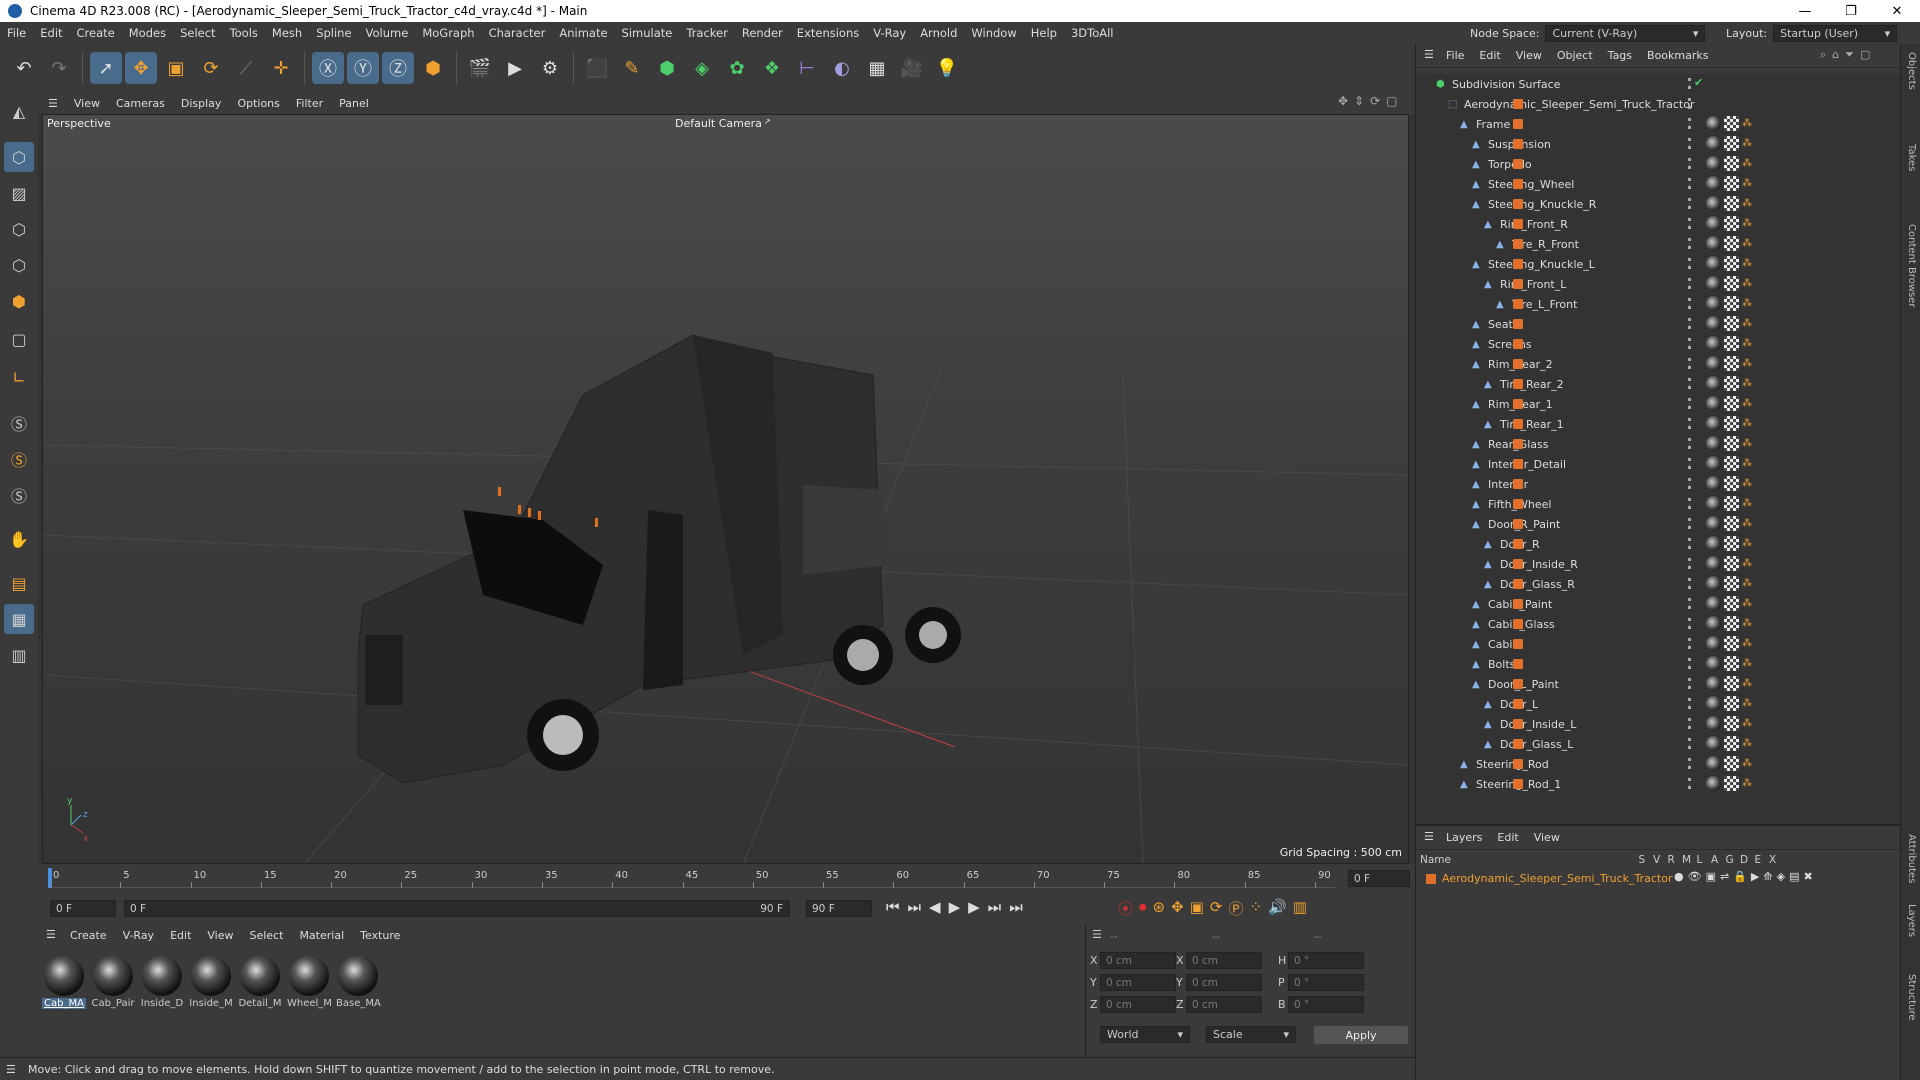 The image size is (1920, 1080). I want to click on y-axis-lock-icon: Ⓨ, so click(363, 68).